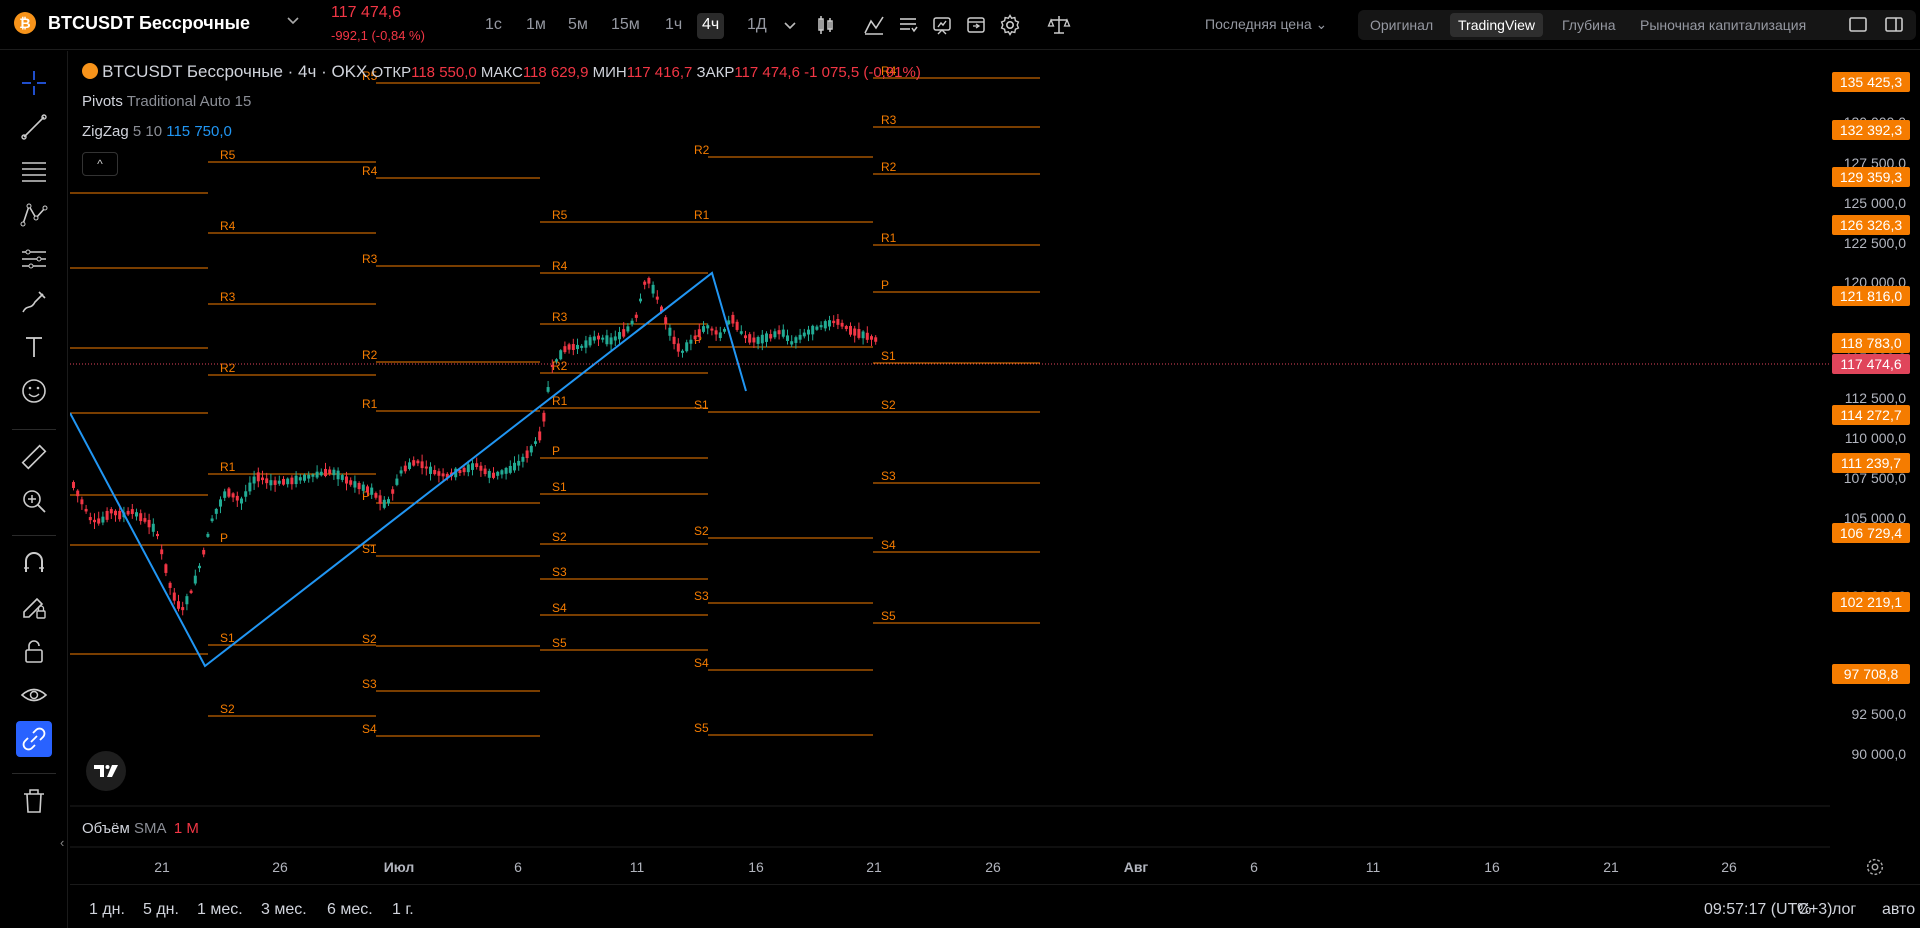  Describe the element at coordinates (578, 26) in the screenshot. I see `timeframe-5m: 5м` at that location.